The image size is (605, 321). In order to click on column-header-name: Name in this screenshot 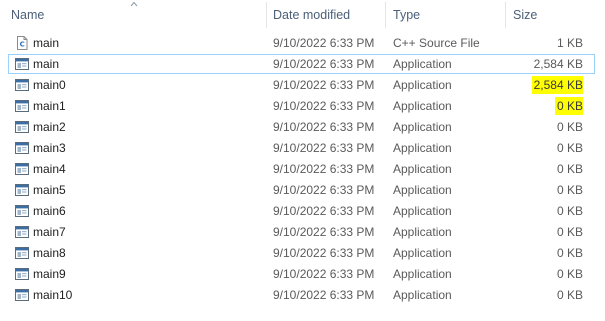, I will do `click(27, 16)`.